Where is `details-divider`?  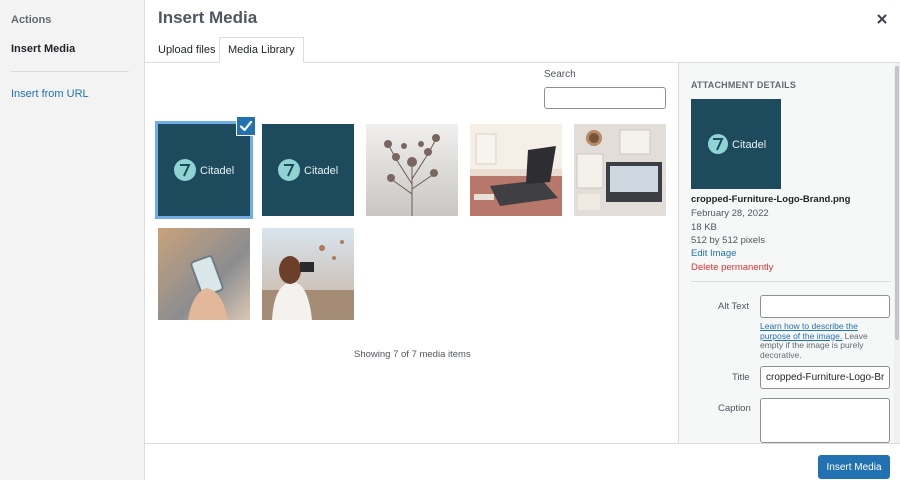 details-divider is located at coordinates (791, 281).